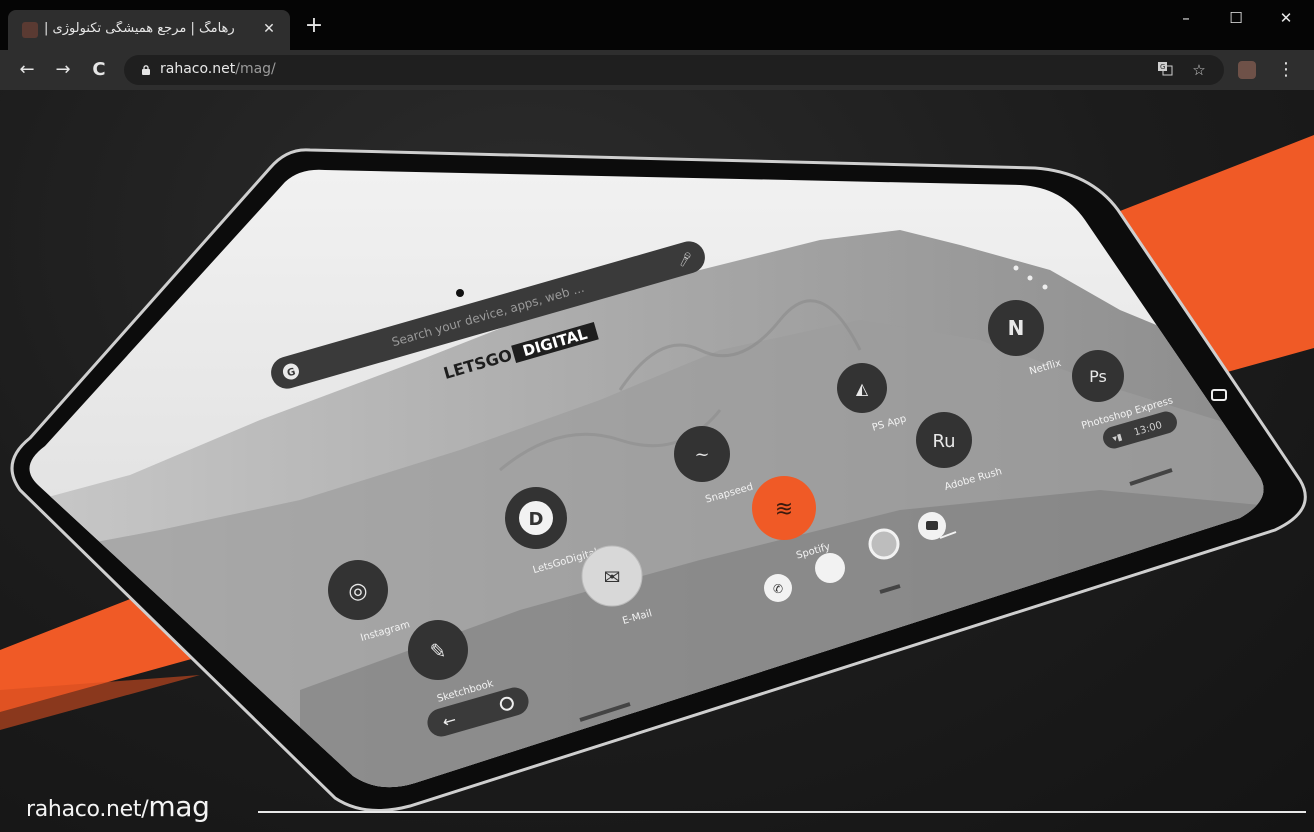  I want to click on star-icon: ☆, so click(1199, 70).